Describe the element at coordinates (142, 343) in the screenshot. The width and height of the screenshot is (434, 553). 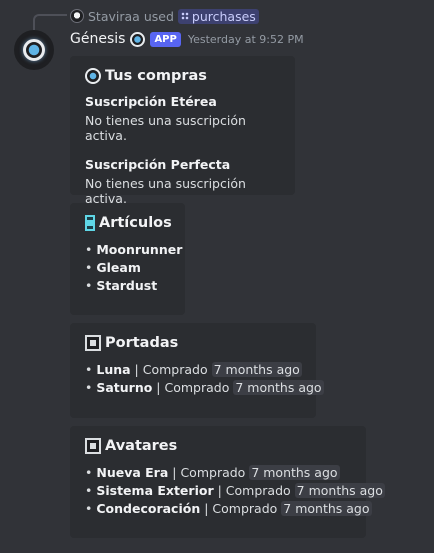
I see `embed-title-text: Portadas` at that location.